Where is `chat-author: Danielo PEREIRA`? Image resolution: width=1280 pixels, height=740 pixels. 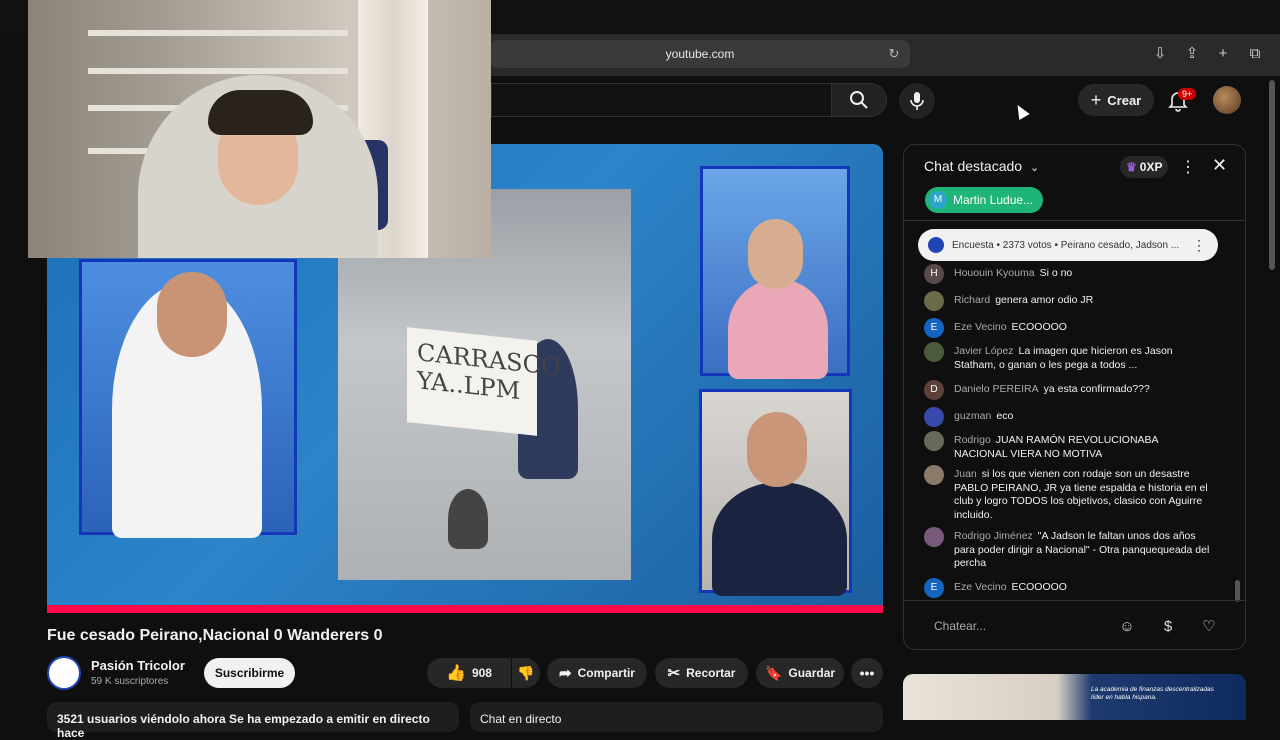 chat-author: Danielo PEREIRA is located at coordinates (996, 389).